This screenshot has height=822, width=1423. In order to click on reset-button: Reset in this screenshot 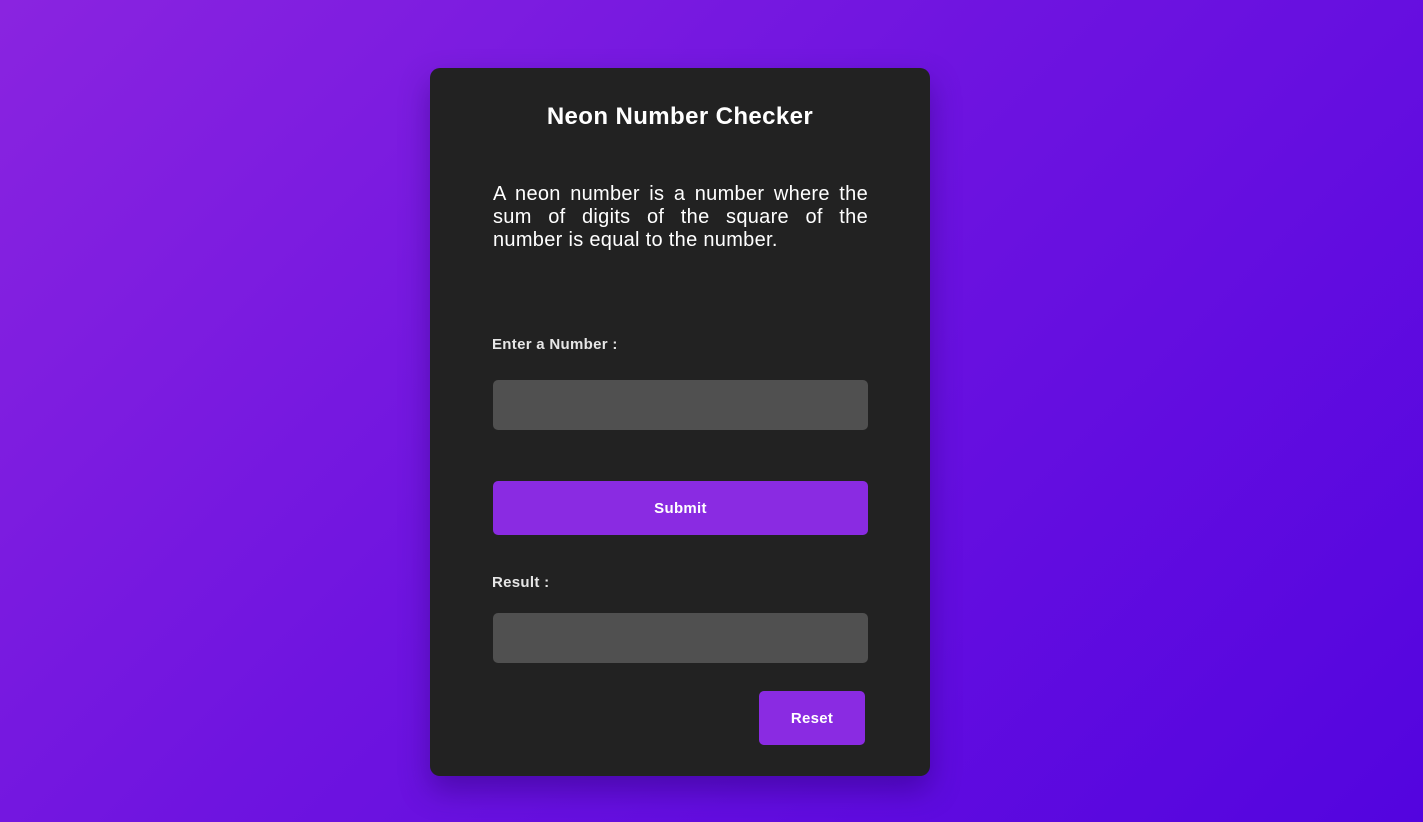, I will do `click(812, 718)`.